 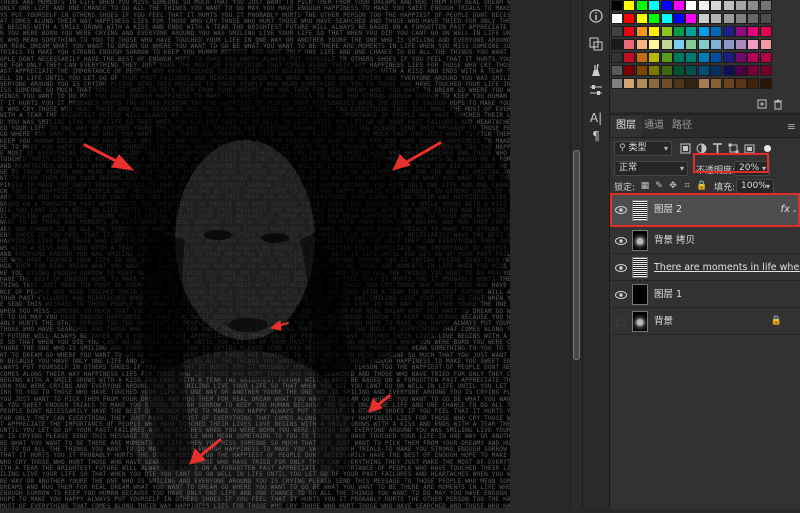 What do you see at coordinates (596, 90) in the screenshot?
I see `adjustments-icon` at bounding box center [596, 90].